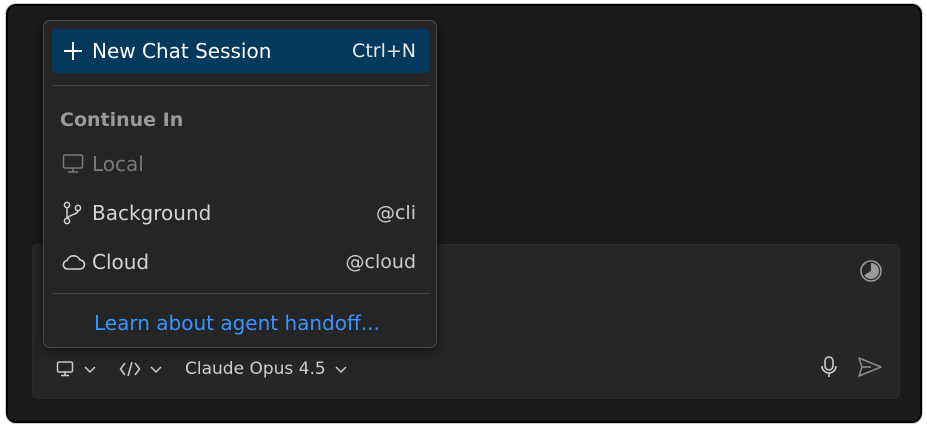  What do you see at coordinates (76, 369) in the screenshot?
I see `session-target-picker` at bounding box center [76, 369].